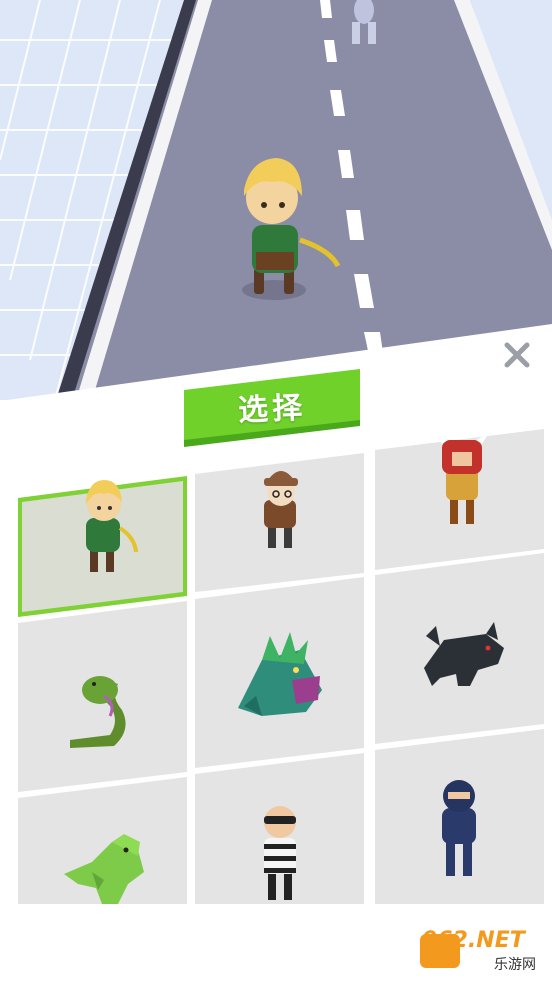  Describe the element at coordinates (515, 965) in the screenshot. I see `watermark-subtext: 乐游网` at that location.